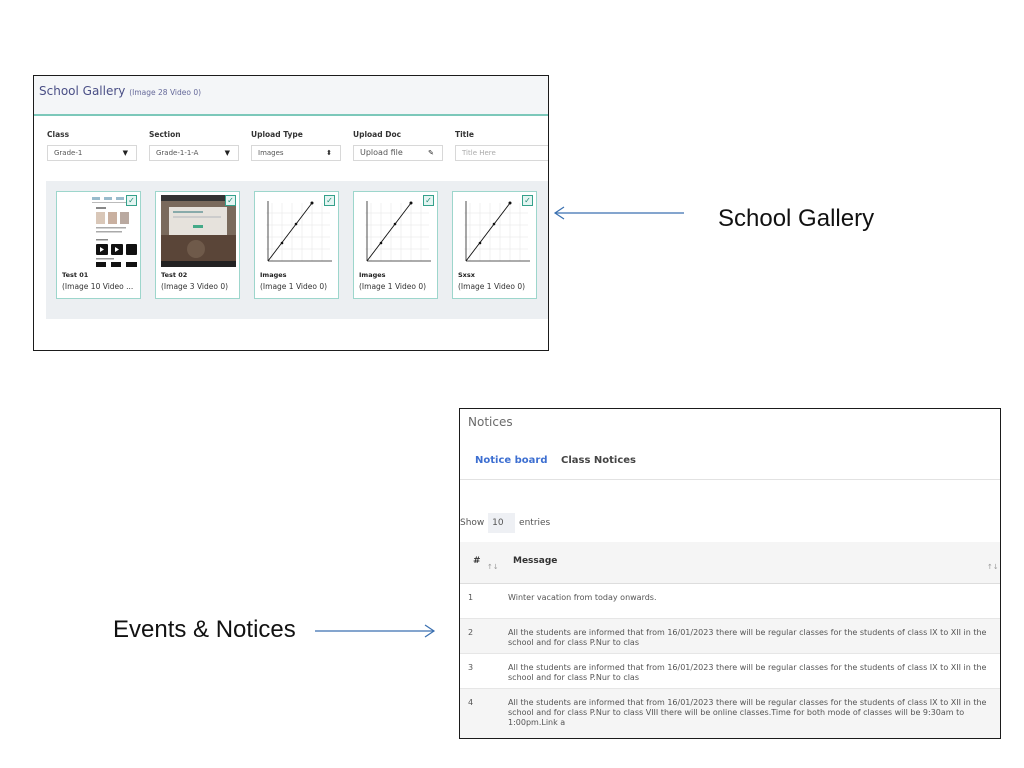  Describe the element at coordinates (471, 702) in the screenshot. I see `row-number: 4` at that location.